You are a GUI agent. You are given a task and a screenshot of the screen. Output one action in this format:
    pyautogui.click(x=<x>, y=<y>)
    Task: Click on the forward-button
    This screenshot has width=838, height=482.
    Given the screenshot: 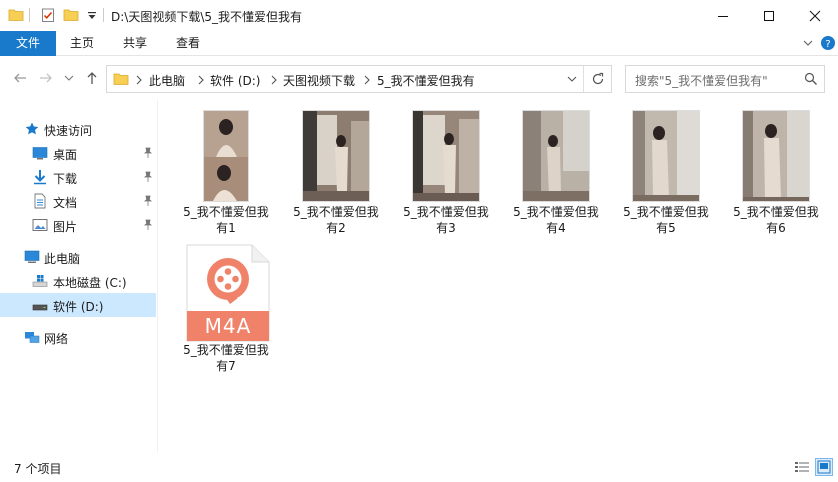 What is the action you would take?
    pyautogui.click(x=46, y=78)
    